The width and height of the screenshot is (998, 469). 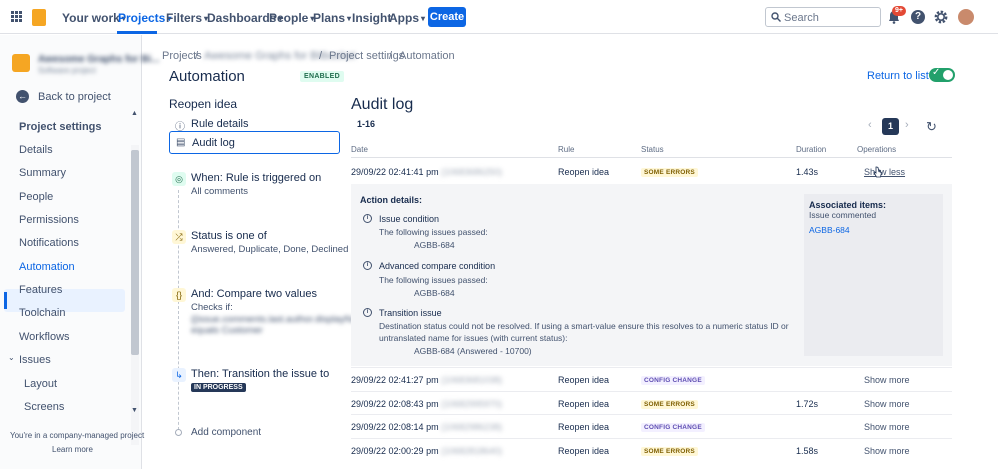 I want to click on nav-filters: Filters ▾, so click(x=187, y=18).